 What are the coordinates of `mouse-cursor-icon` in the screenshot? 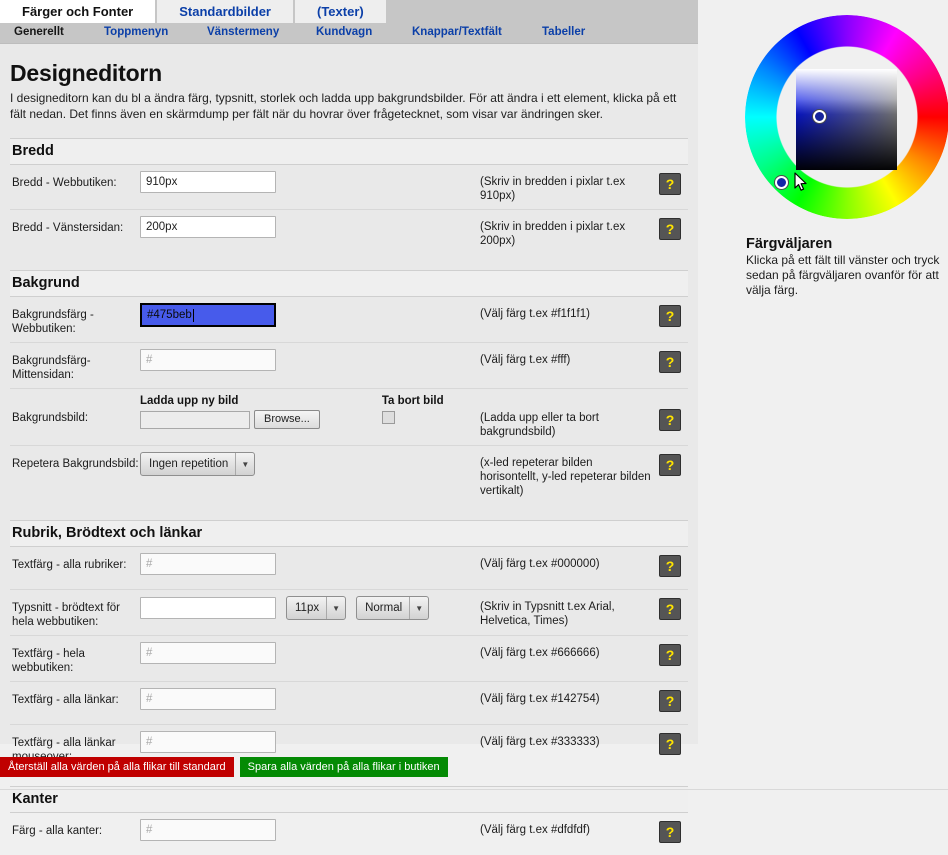 It's located at (800, 181).